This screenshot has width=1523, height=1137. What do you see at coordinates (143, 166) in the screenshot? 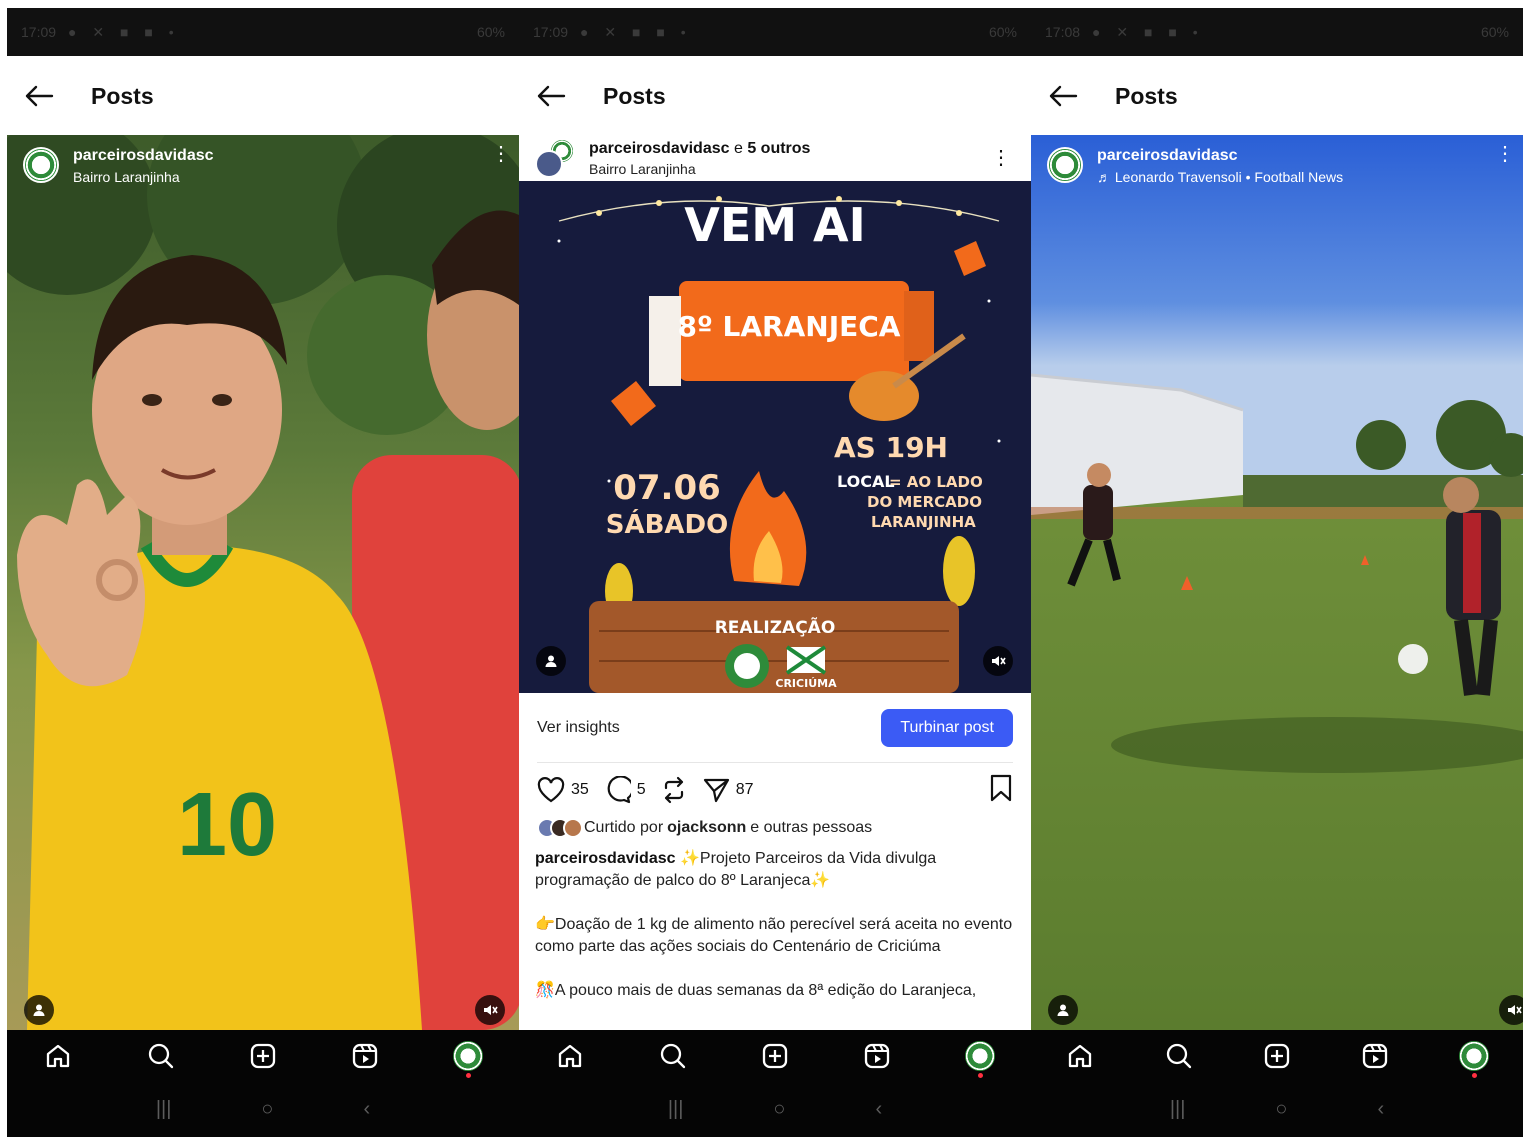
I see `post-author: parceirosdavidasc Bairro Laranjinha` at bounding box center [143, 166].